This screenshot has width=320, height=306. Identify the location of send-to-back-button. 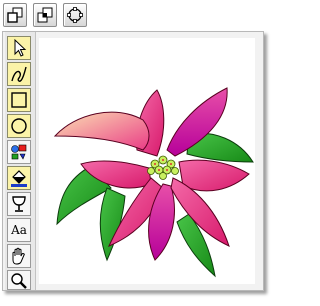
(45, 15).